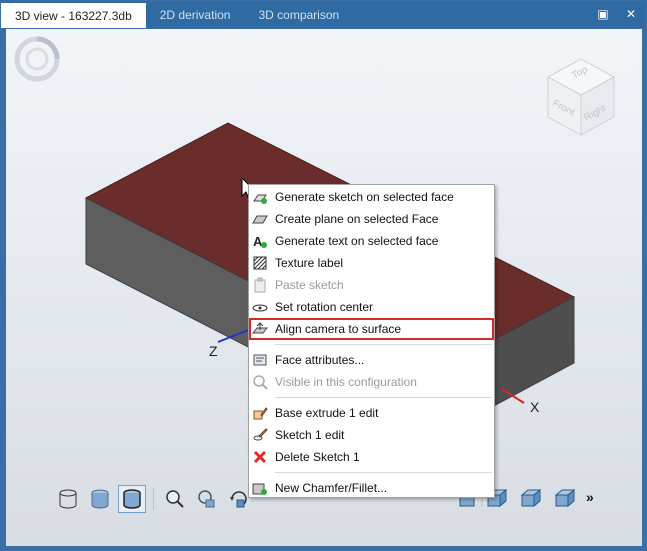  I want to click on wireframe-view-button, so click(68, 499).